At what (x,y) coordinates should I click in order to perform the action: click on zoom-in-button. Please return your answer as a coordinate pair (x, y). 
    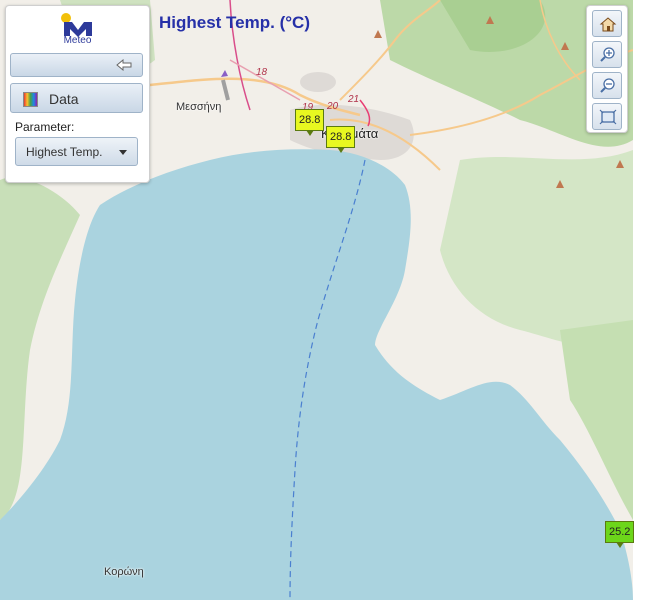
    Looking at the image, I should click on (607, 54).